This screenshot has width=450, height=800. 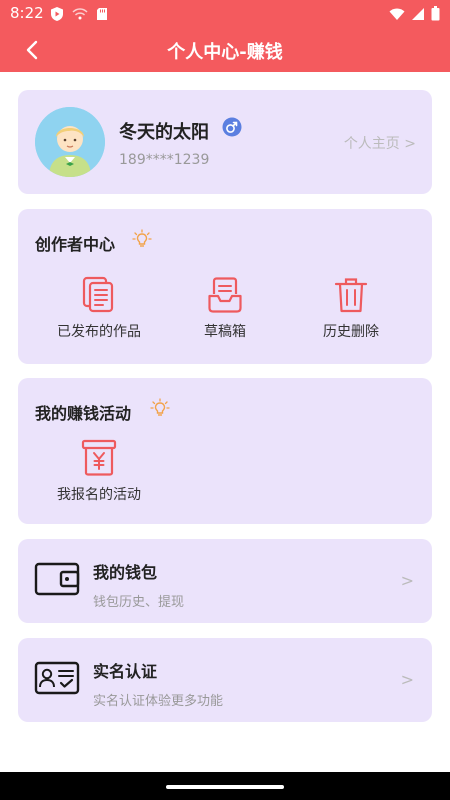 I want to click on home-indicator, so click(x=225, y=787).